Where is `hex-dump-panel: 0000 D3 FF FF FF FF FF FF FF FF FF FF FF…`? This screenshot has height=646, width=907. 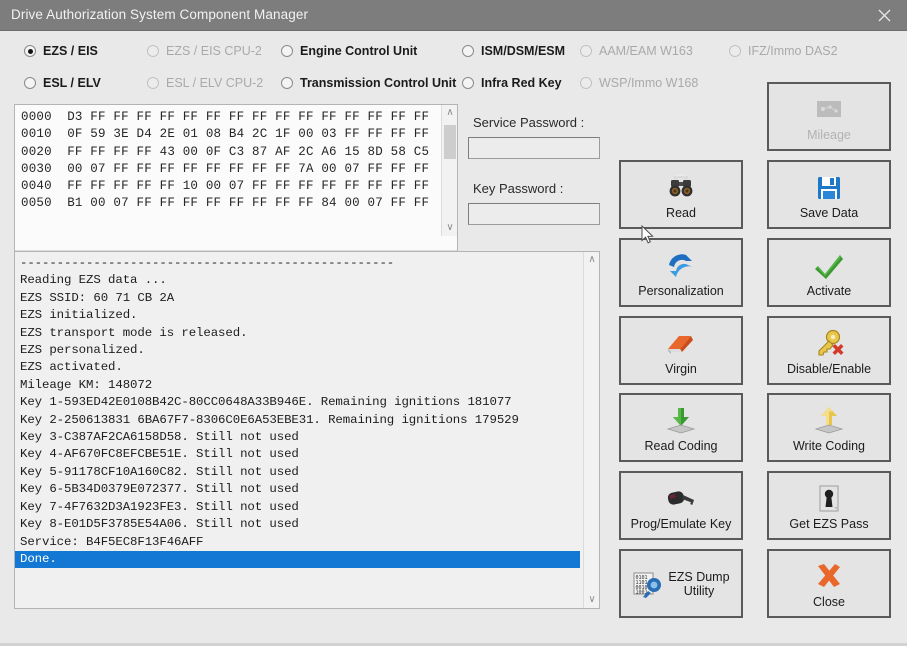 hex-dump-panel: 0000 D3 FF FF FF FF FF FF FF FF FF FF FF… is located at coordinates (236, 185).